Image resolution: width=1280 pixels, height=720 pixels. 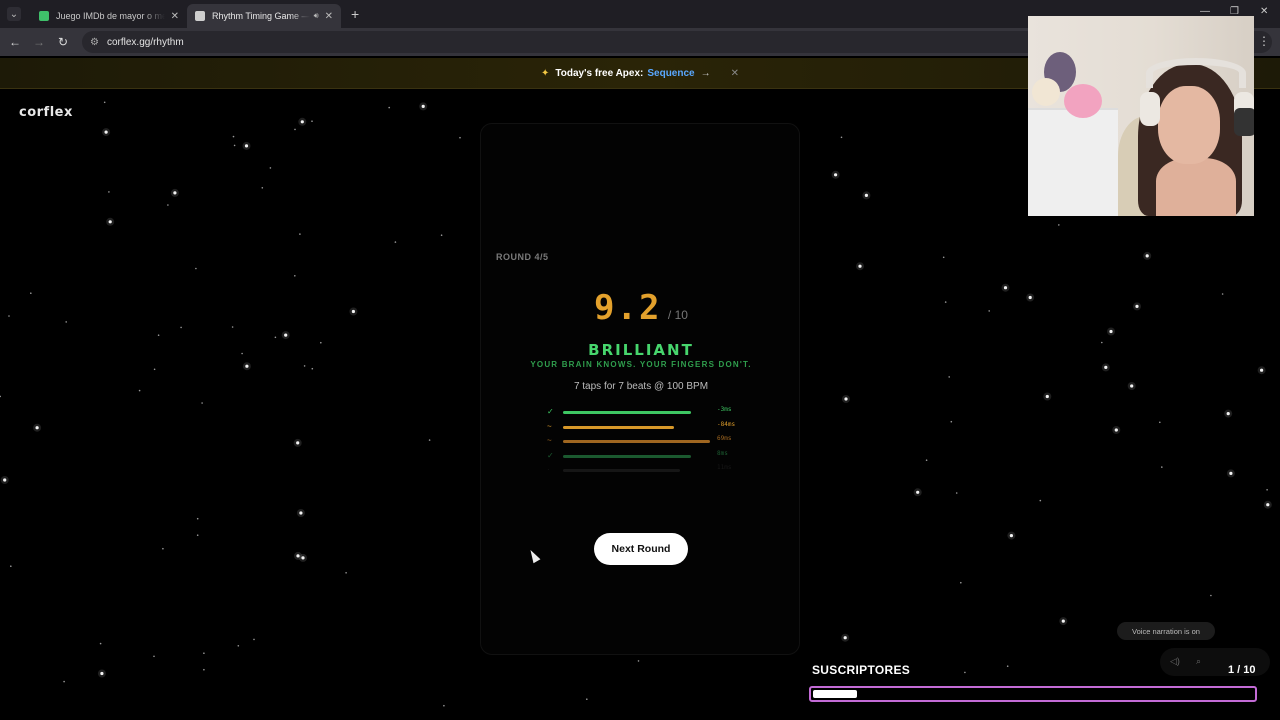 I want to click on tab-imdb: Juego IMDb de mayor o menor ✕, so click(x=109, y=16).